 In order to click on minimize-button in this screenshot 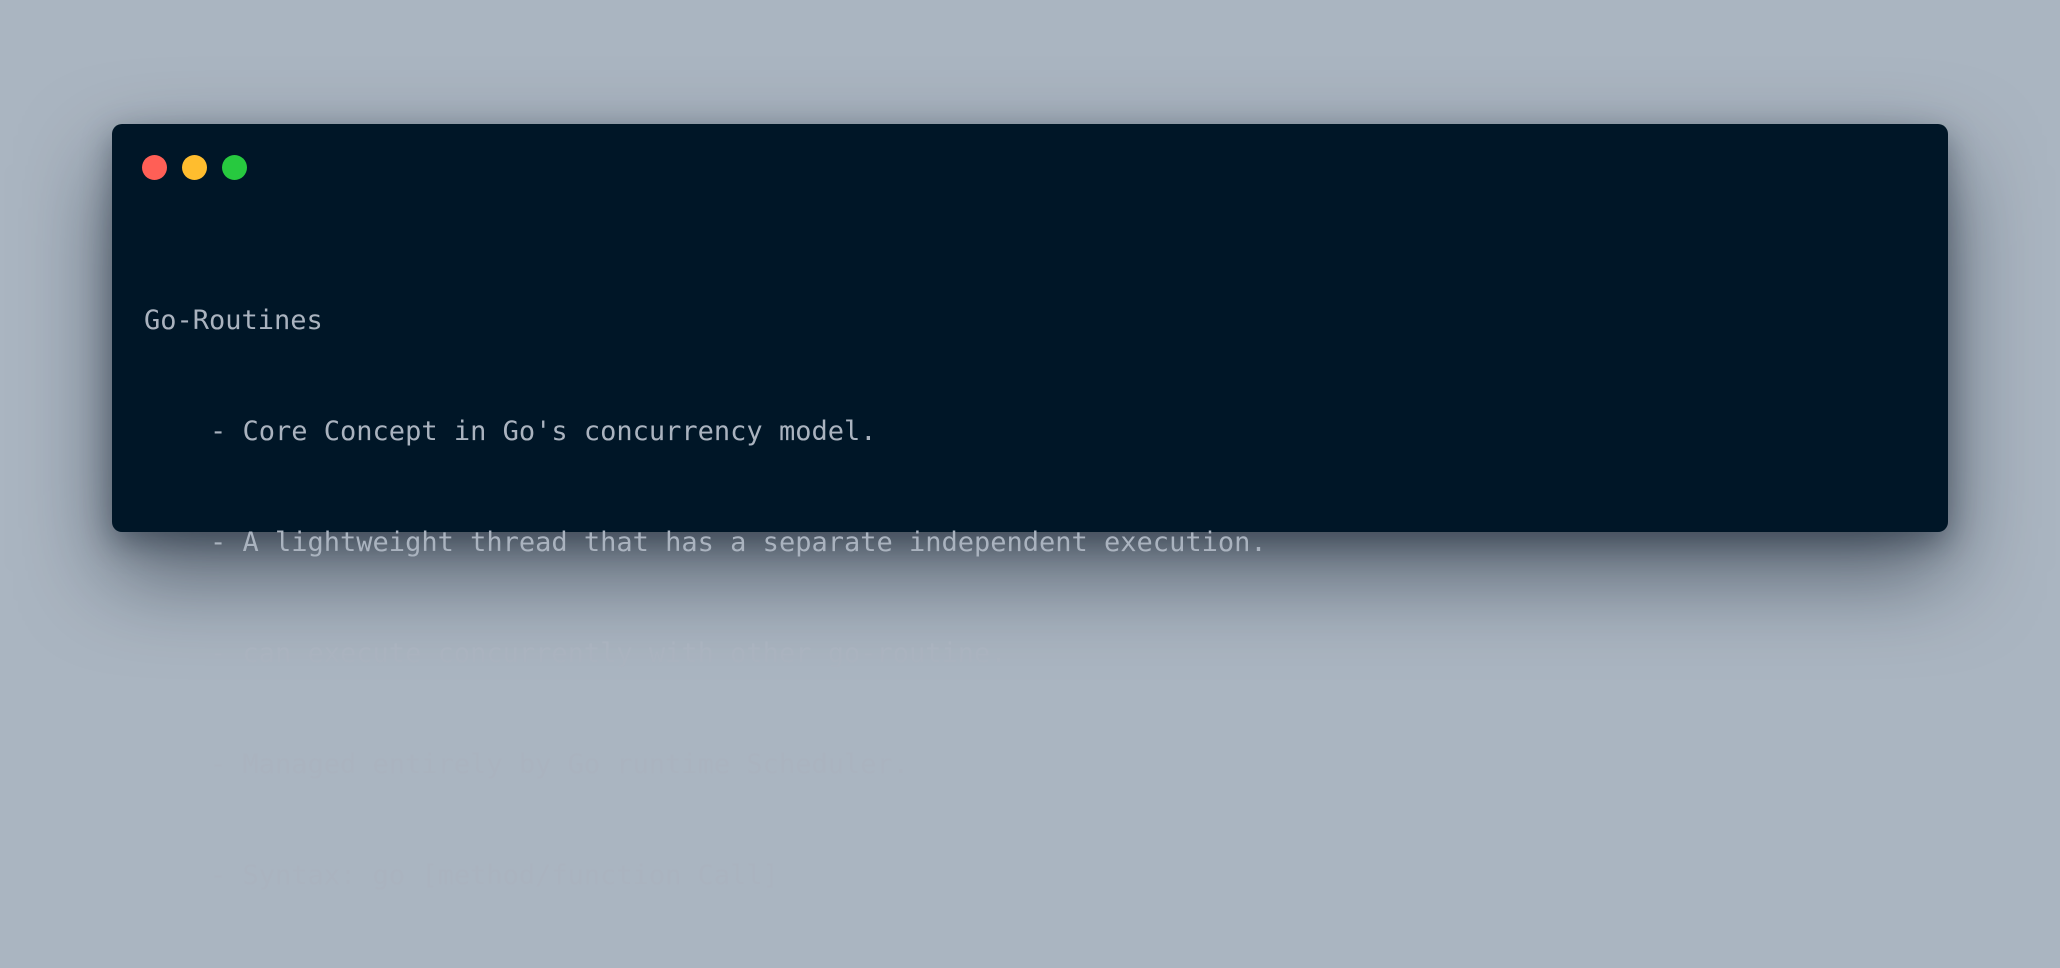, I will do `click(194, 167)`.